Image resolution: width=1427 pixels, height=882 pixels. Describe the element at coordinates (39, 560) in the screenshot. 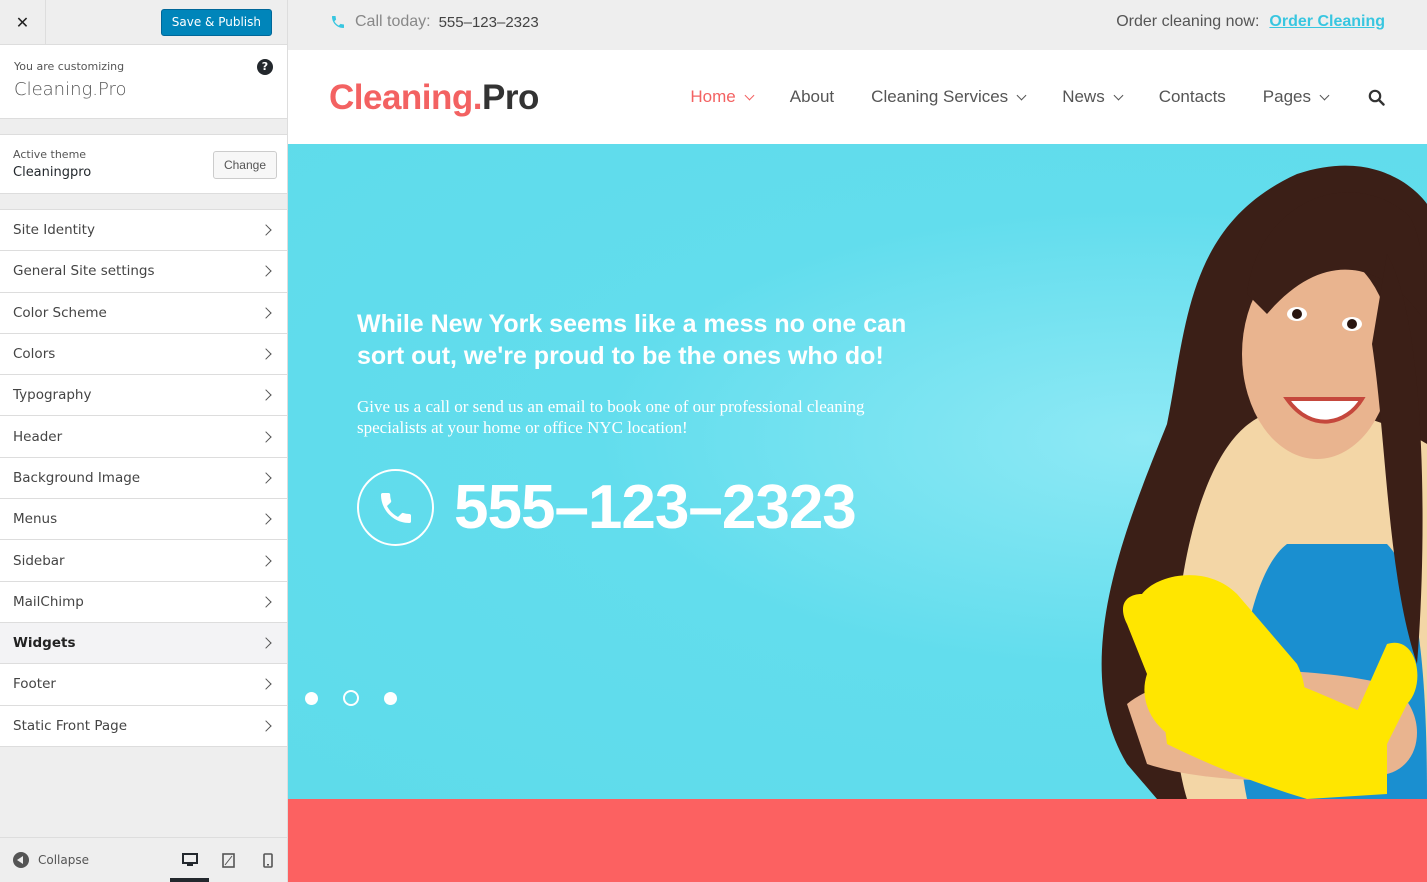

I see `section-label: Sidebar` at that location.